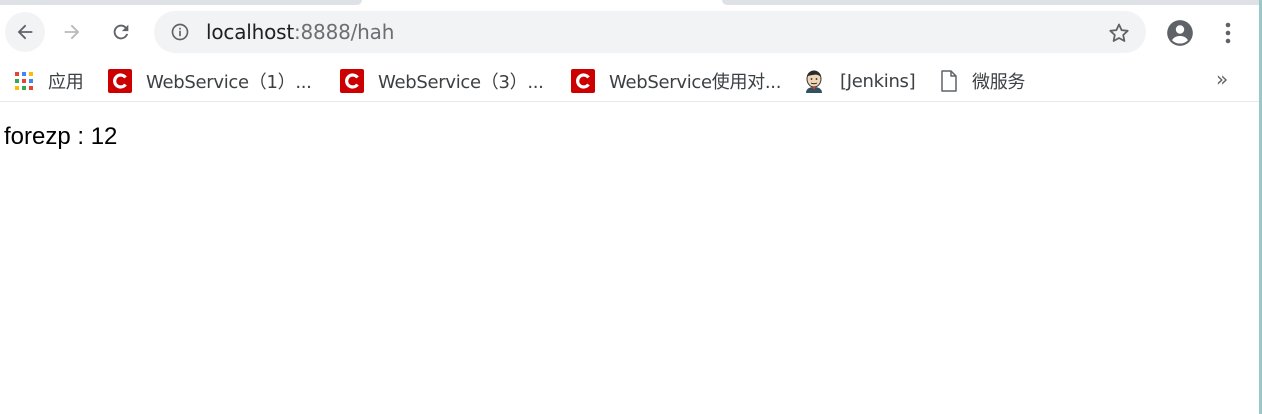 The width and height of the screenshot is (1262, 414). I want to click on page-icon, so click(949, 81).